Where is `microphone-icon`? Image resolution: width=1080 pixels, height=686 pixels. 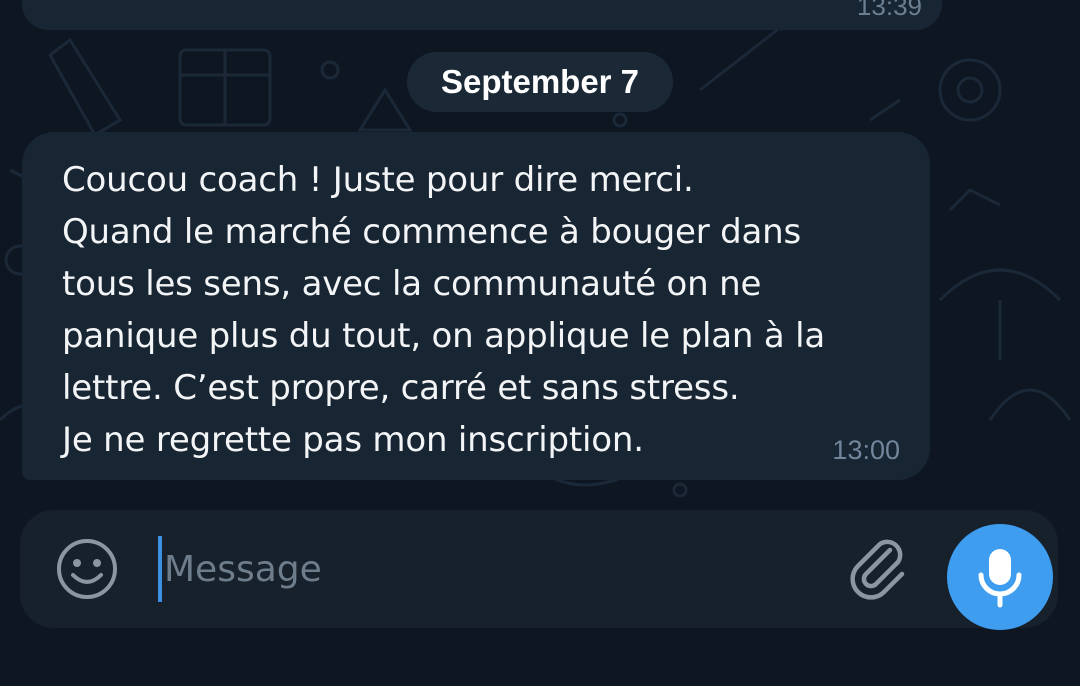 microphone-icon is located at coordinates (1000, 578).